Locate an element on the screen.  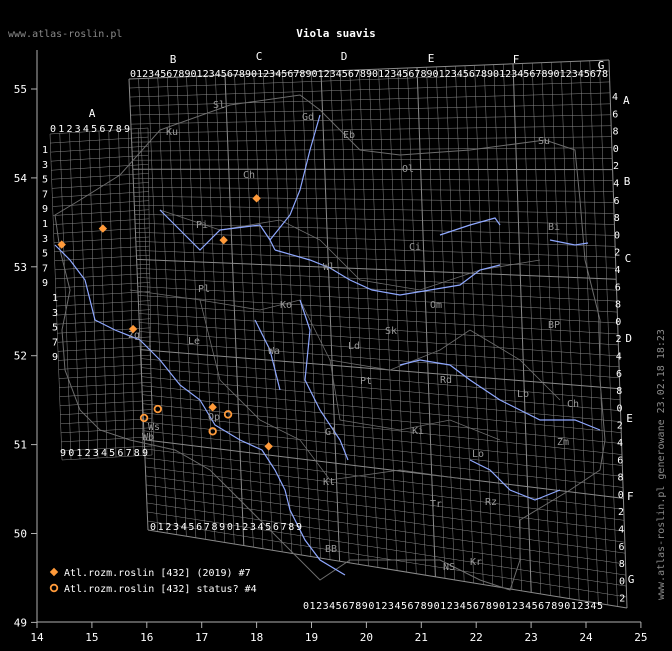
x-tick-label: 20 is located at coordinates (366, 637).